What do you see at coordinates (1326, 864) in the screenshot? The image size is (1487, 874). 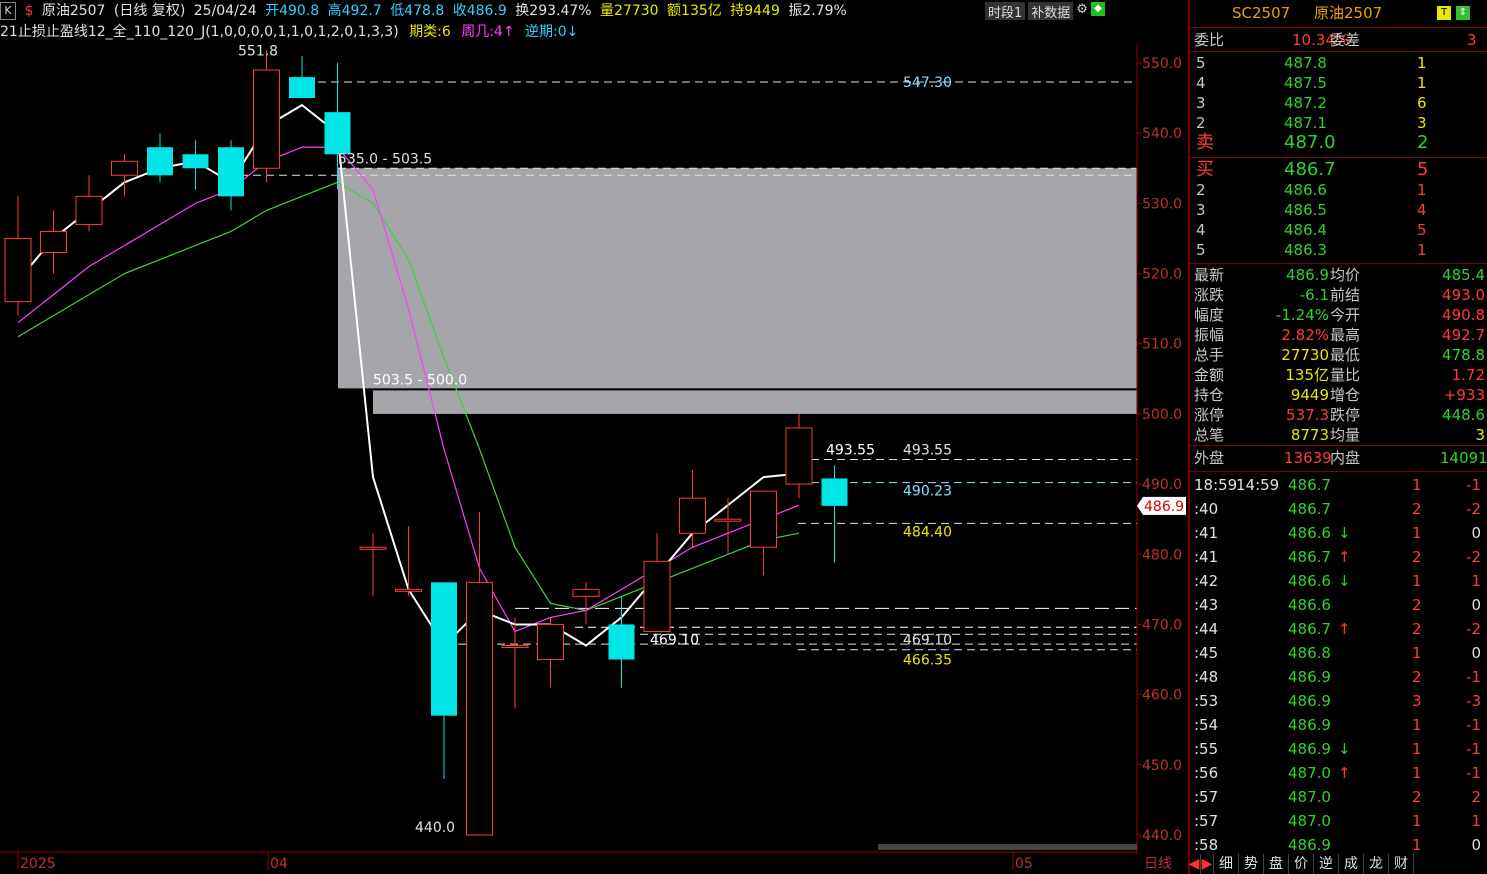 I see `bottom-tab: 逆` at bounding box center [1326, 864].